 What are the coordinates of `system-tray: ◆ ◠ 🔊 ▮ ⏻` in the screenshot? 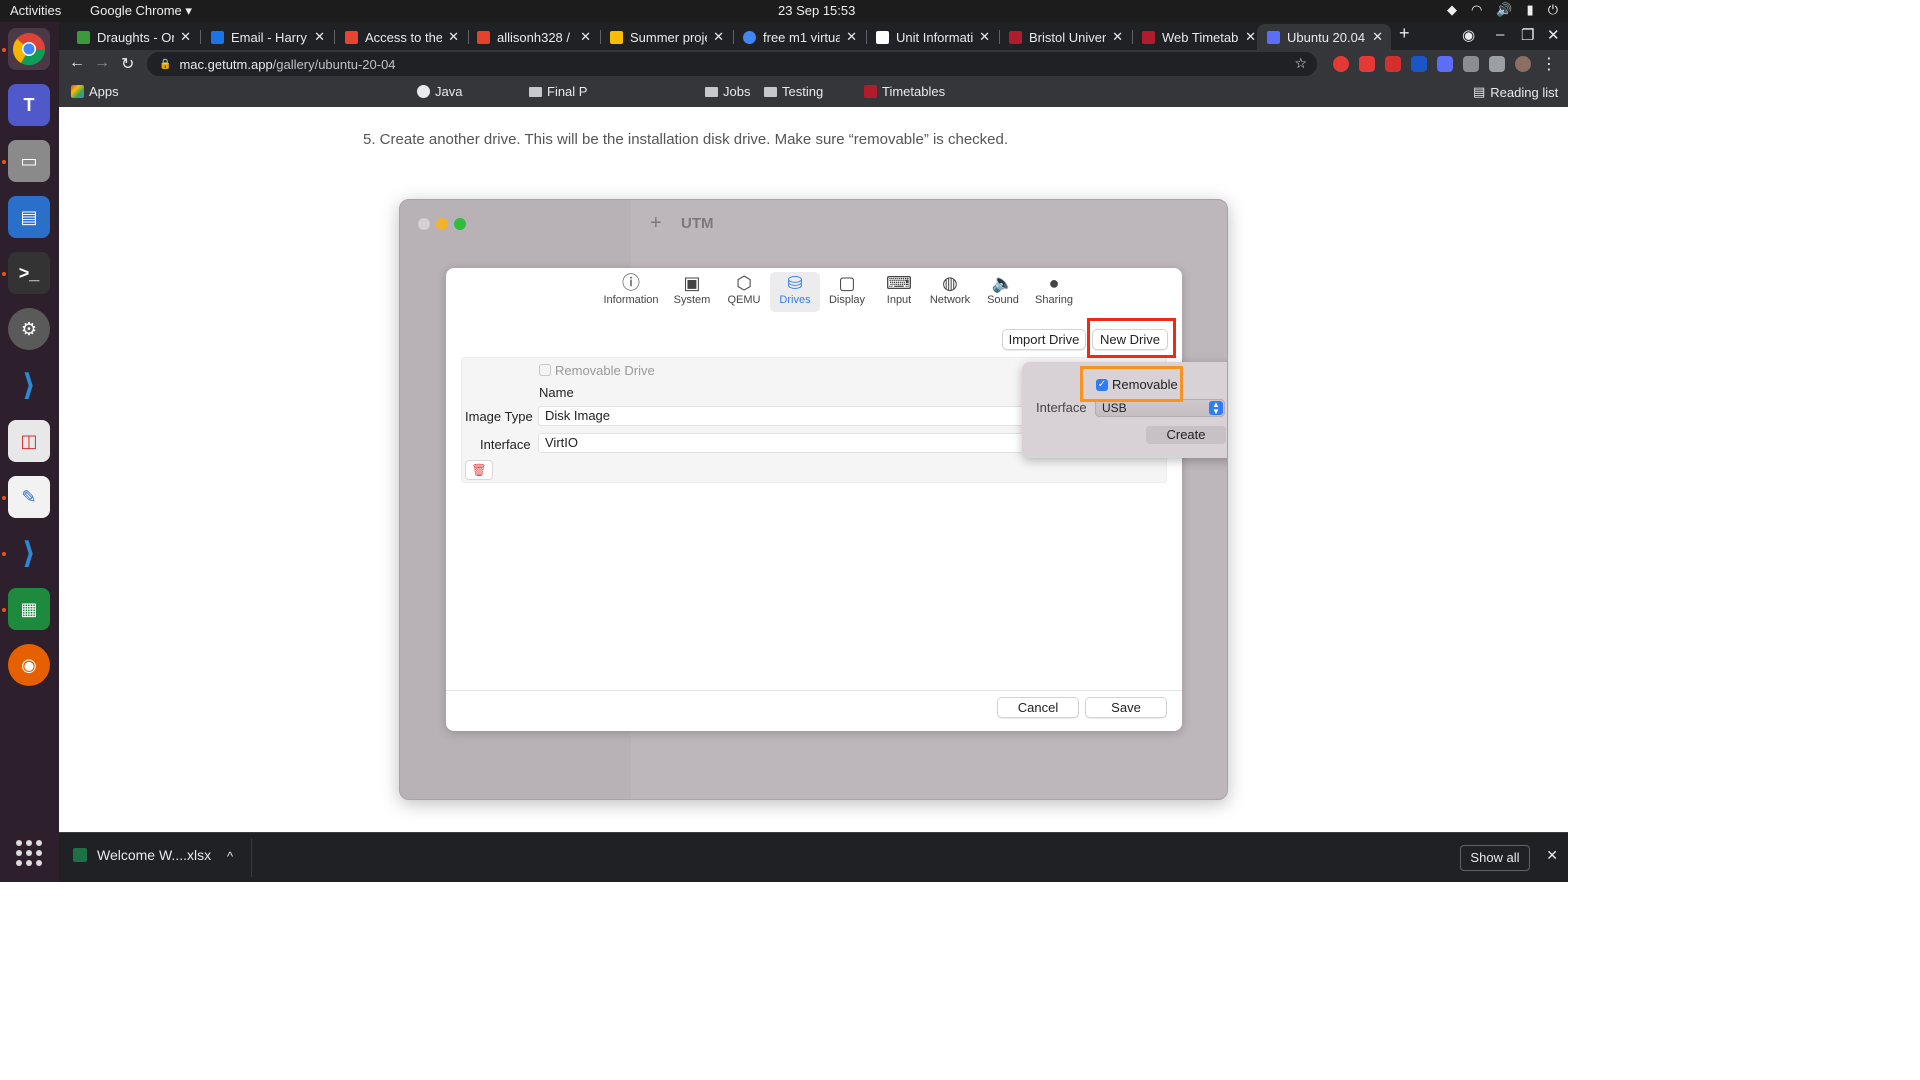 It's located at (1502, 10).